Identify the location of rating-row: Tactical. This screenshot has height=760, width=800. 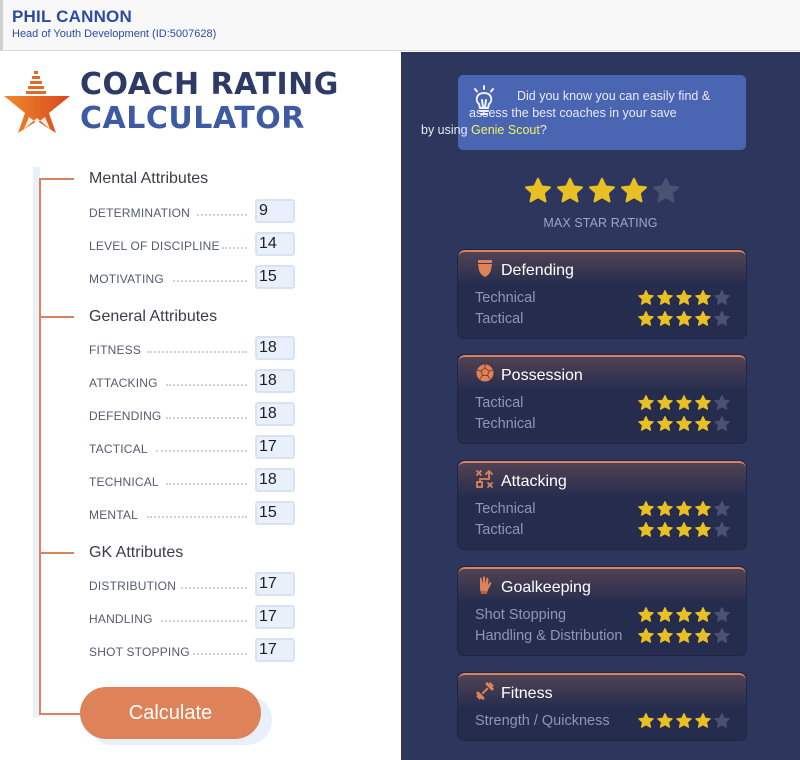
(603, 319).